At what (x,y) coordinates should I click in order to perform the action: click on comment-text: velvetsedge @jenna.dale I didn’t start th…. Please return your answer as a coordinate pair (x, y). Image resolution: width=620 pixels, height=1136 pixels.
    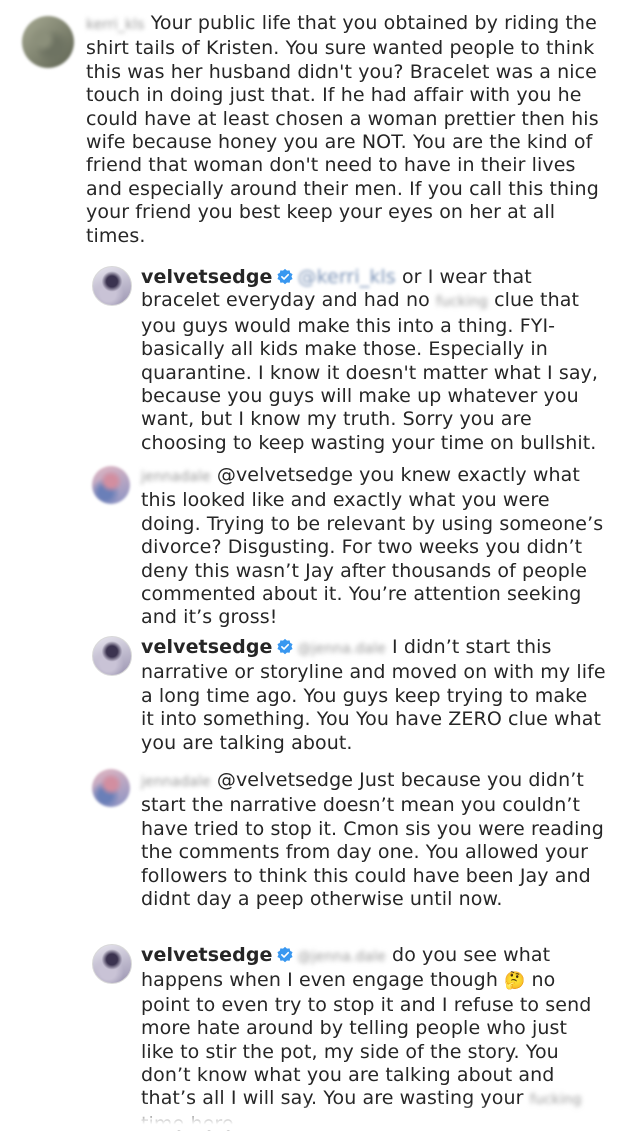
    Looking at the image, I should click on (373, 695).